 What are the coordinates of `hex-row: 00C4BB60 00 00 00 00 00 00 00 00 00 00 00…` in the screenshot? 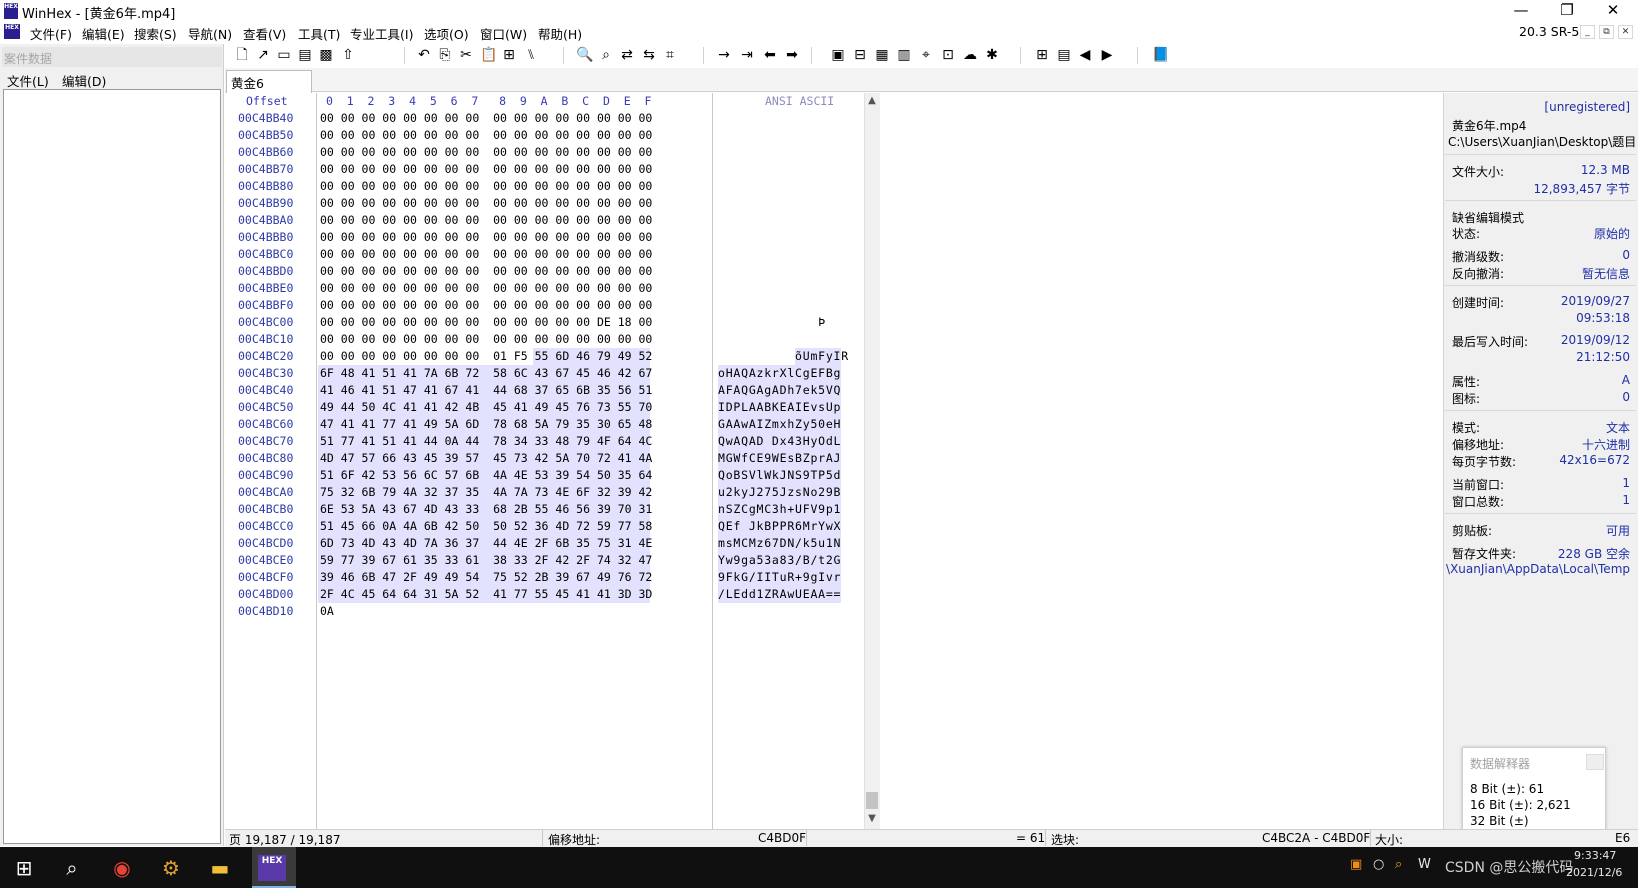 It's located at (553, 152).